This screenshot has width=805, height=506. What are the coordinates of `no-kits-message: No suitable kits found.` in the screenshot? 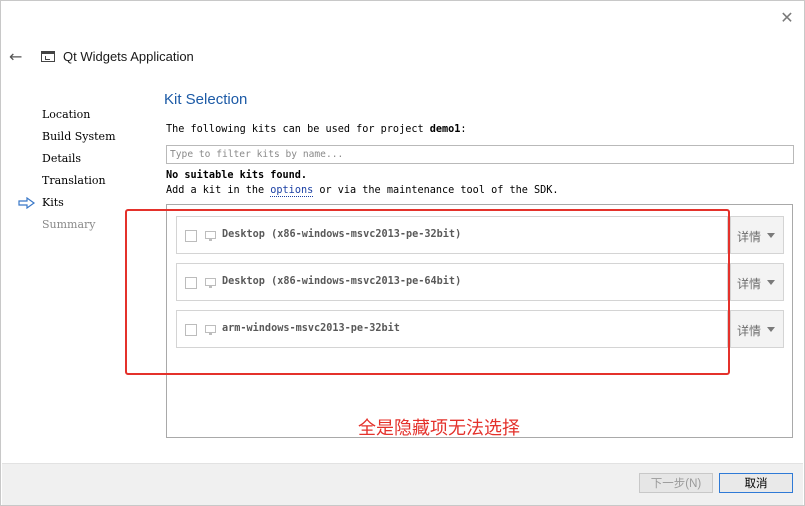 It's located at (237, 175).